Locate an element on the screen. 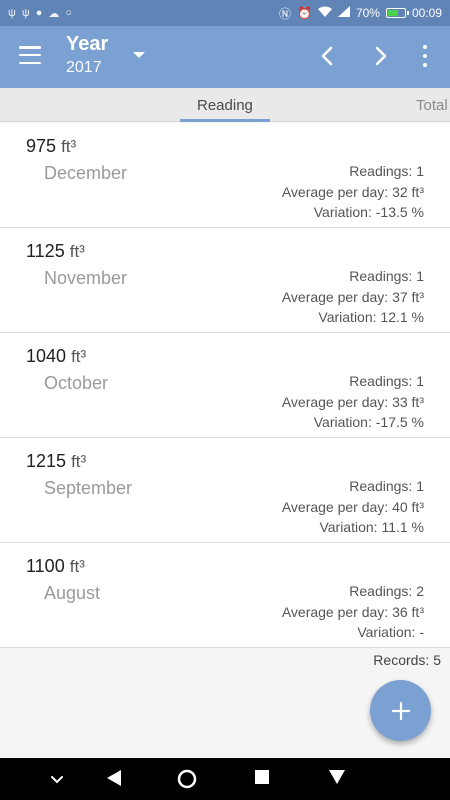 This screenshot has width=450, height=800. menu-icon is located at coordinates (30, 55).